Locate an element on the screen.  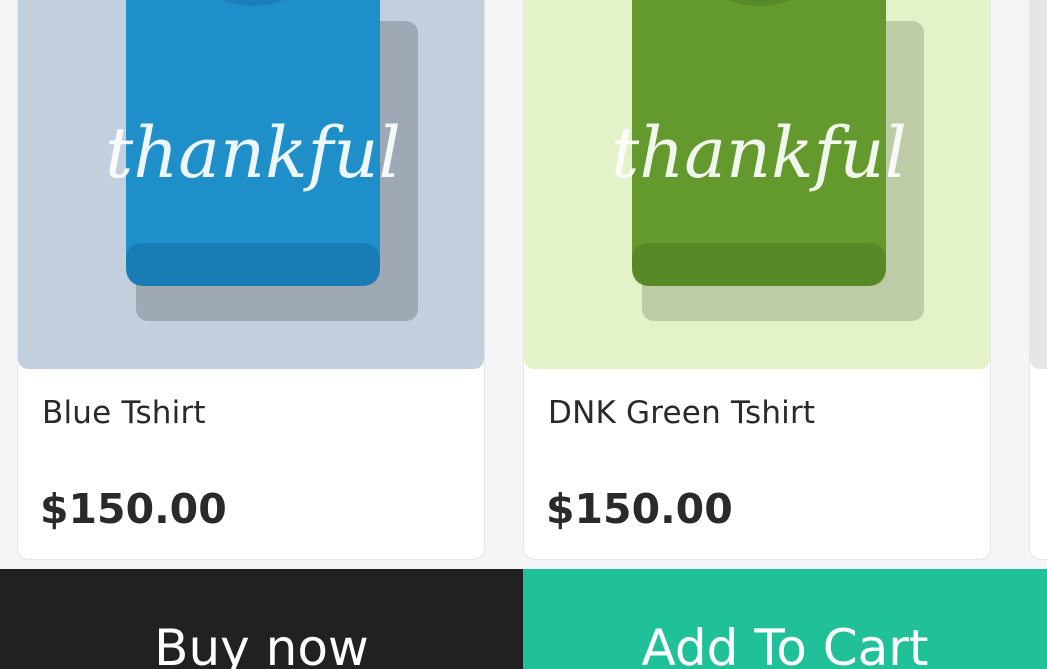
product-image-placeholder is located at coordinates (1038, 184).